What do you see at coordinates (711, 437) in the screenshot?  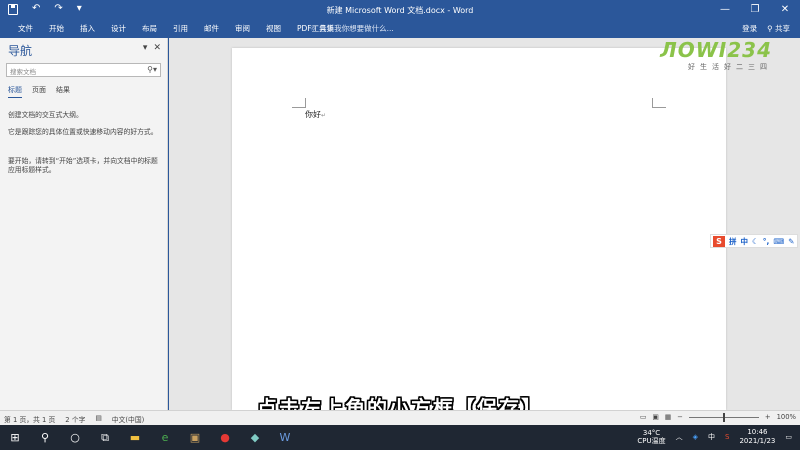 I see `ime-tray-icon: 中` at bounding box center [711, 437].